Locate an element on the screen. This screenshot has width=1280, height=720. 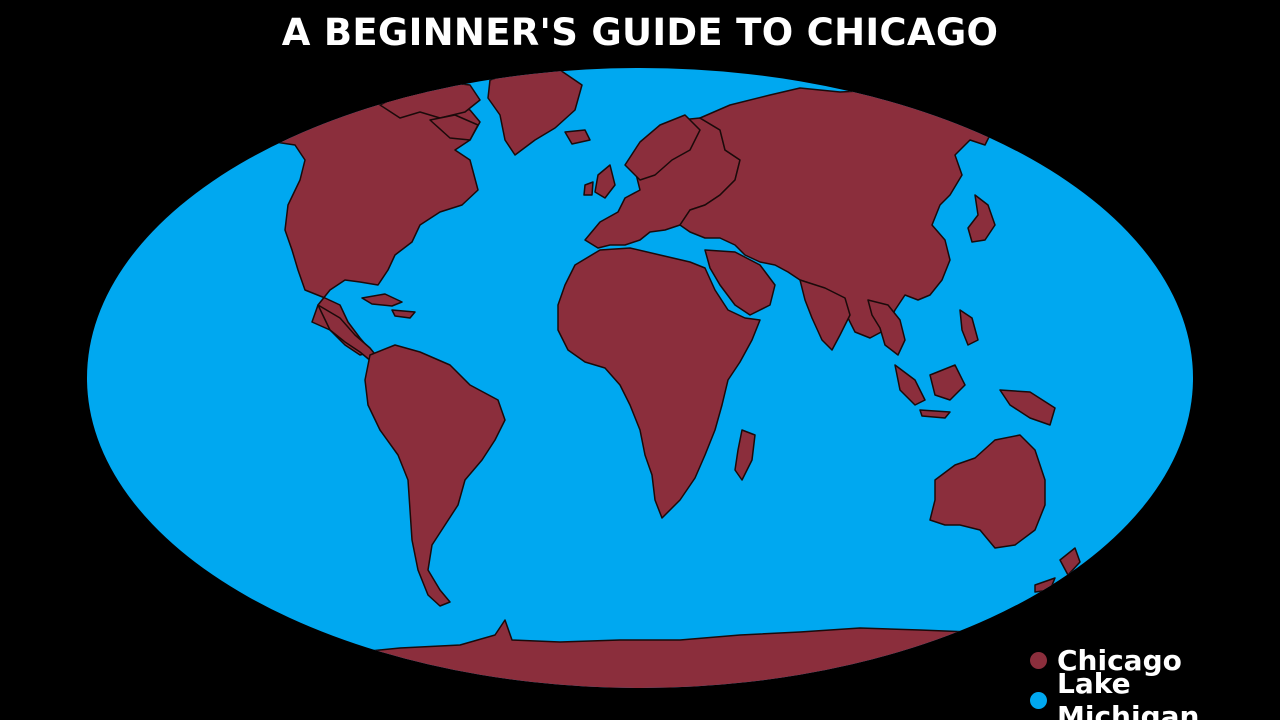
map-legend: Chicago Lake Michigan is located at coordinates (1155, 680).